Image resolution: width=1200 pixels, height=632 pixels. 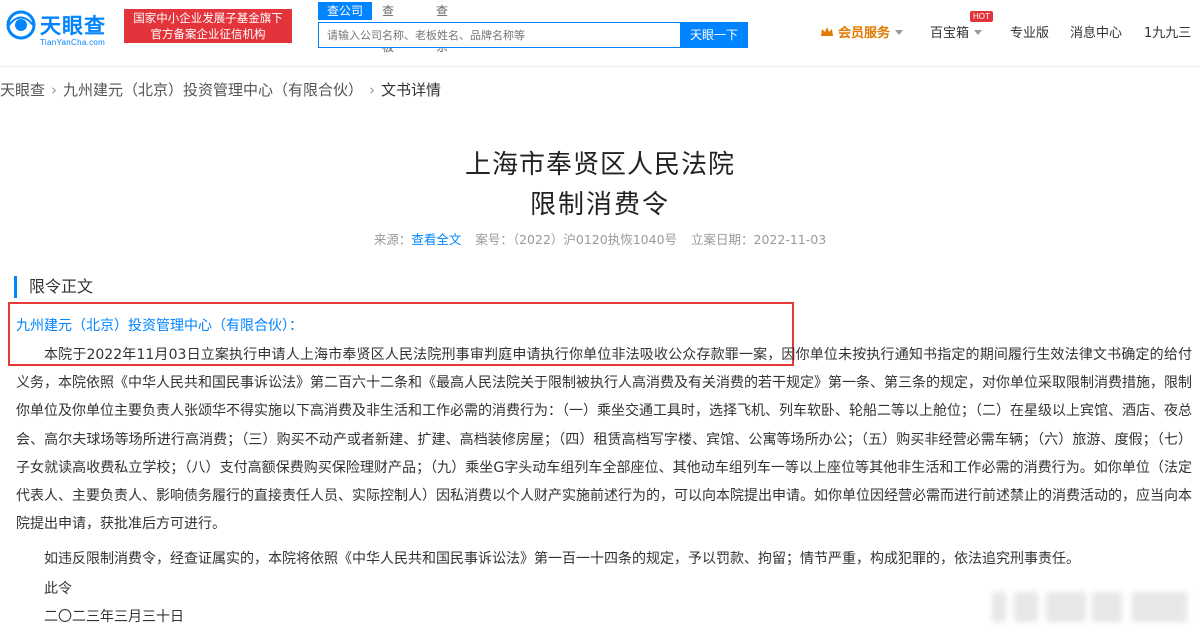 I want to click on message-center-link: 消息中心, so click(x=1096, y=34).